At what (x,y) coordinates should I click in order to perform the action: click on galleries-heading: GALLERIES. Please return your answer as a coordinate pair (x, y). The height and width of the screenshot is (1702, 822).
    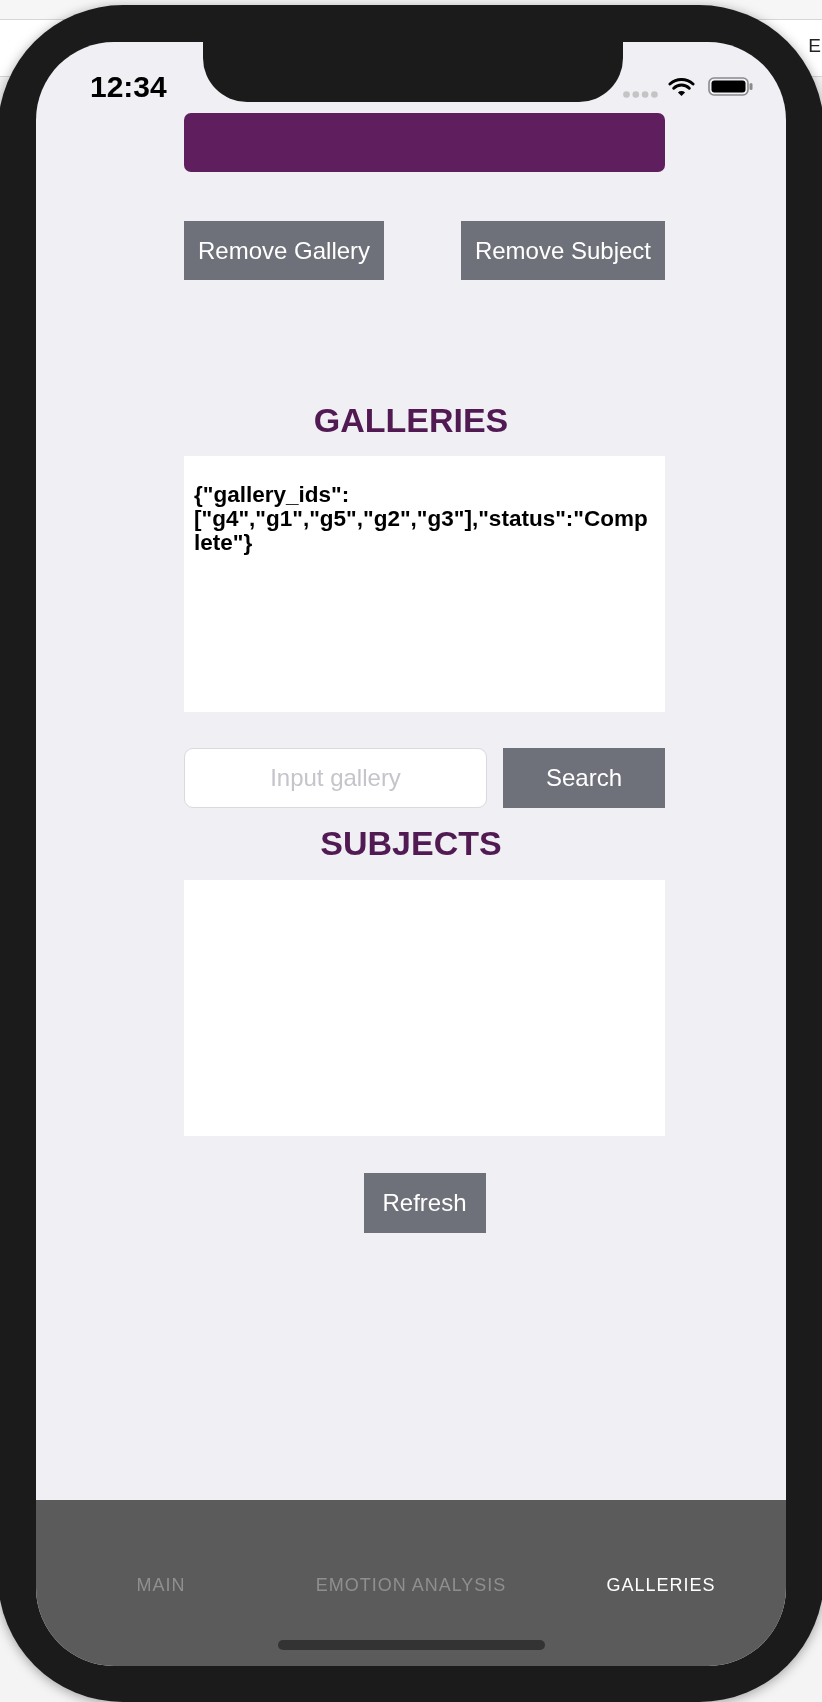
    Looking at the image, I should click on (411, 420).